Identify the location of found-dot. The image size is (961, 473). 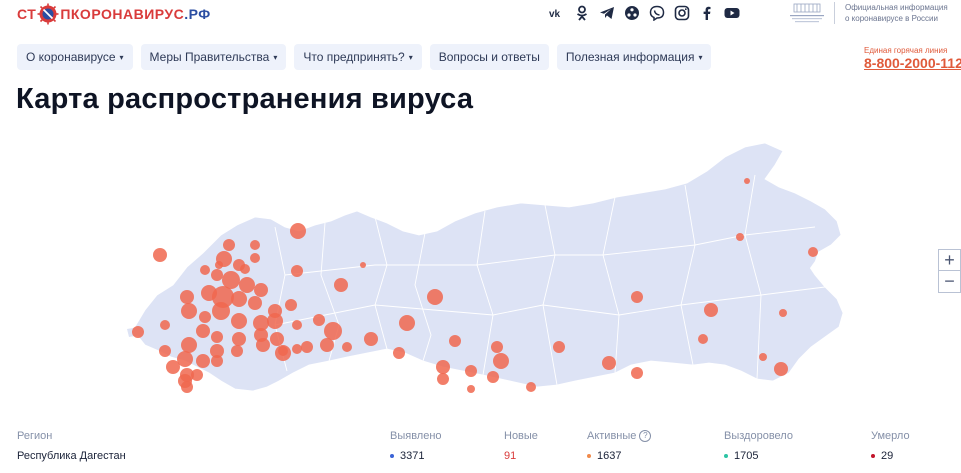
(392, 456).